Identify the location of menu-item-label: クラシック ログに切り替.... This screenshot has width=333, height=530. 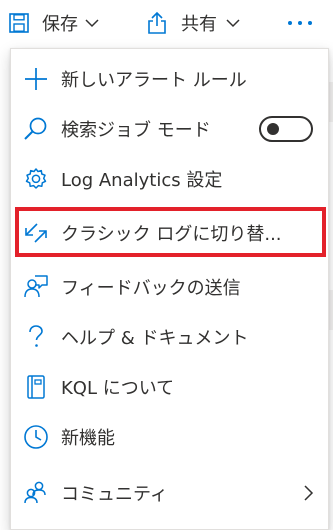
(171, 234).